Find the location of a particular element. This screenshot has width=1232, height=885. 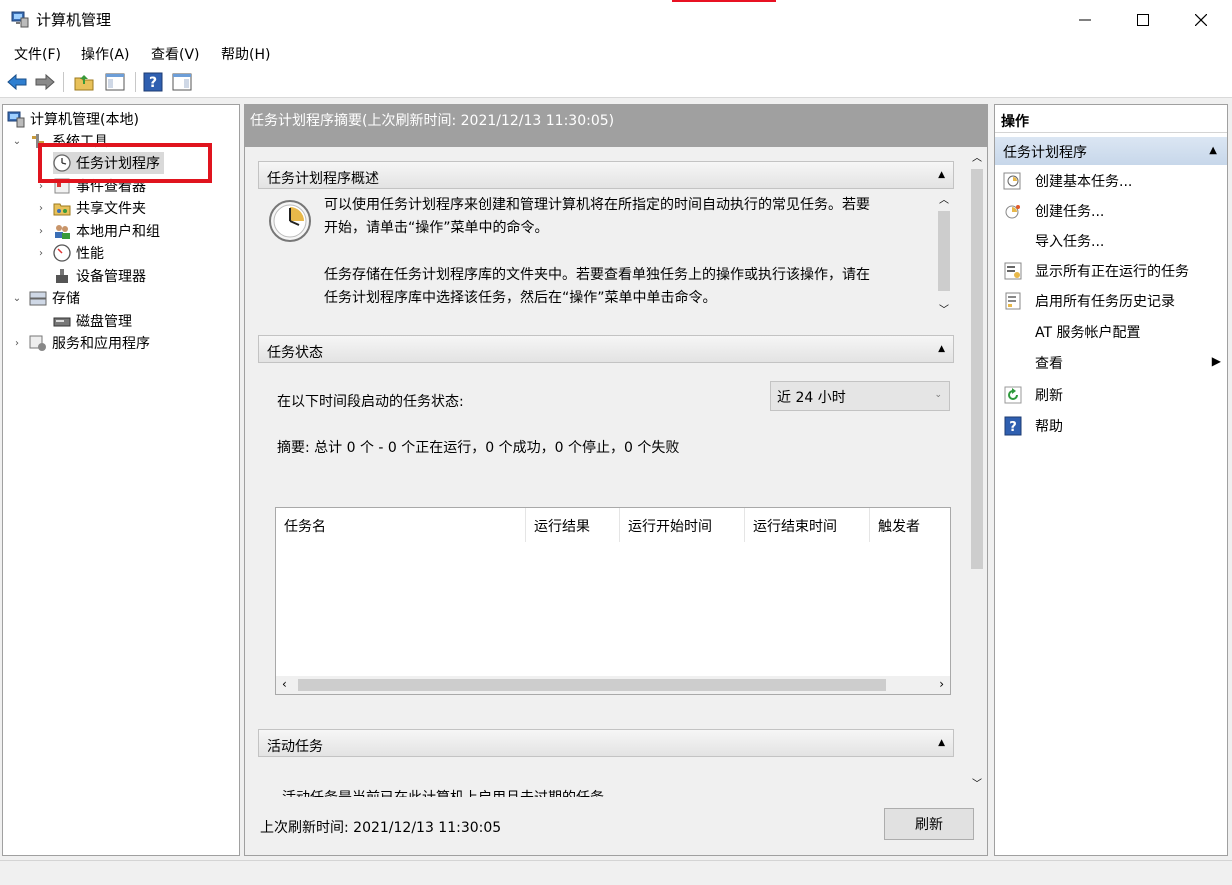

action-label: 显示所有正在运行的任务 is located at coordinates (1112, 272).